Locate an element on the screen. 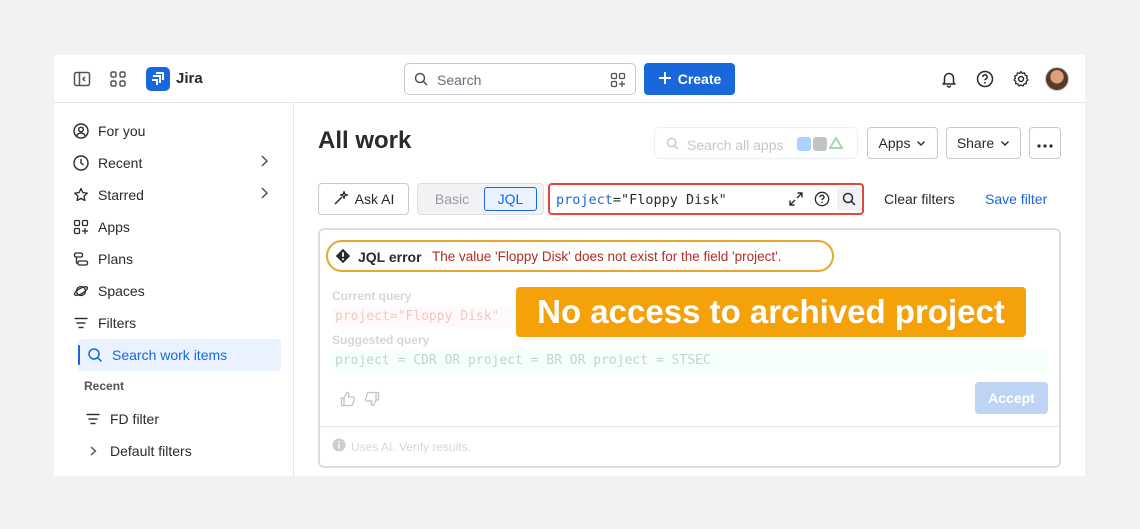 The height and width of the screenshot is (529, 1140). sidebar-item-plans: Plans is located at coordinates (102, 259).